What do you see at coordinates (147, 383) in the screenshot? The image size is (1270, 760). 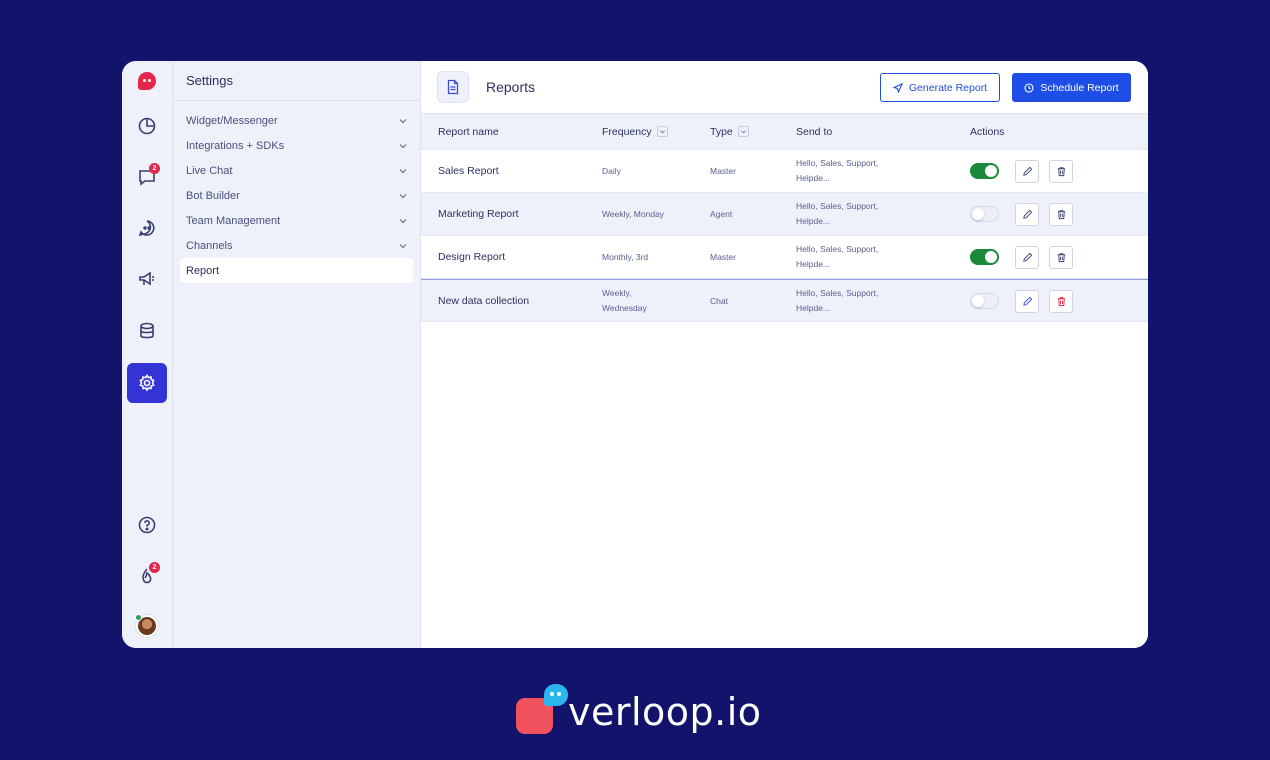 I see `settings-gear-icon` at bounding box center [147, 383].